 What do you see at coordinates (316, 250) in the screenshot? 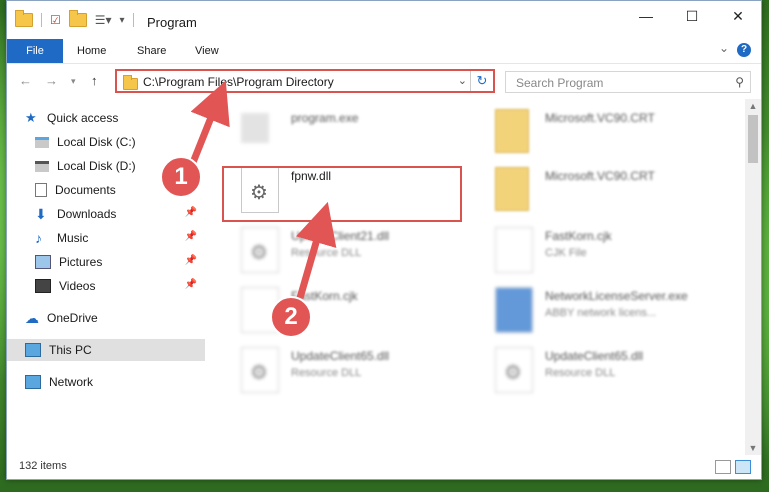
I see `arrow-to-file` at bounding box center [316, 250].